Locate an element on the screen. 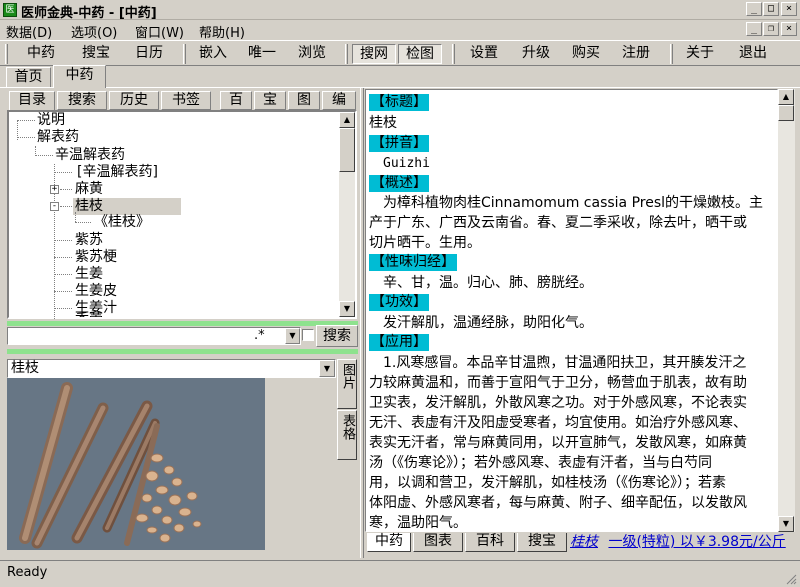 The image size is (800, 587). tb-check-image-button: 检图 is located at coordinates (420, 54).